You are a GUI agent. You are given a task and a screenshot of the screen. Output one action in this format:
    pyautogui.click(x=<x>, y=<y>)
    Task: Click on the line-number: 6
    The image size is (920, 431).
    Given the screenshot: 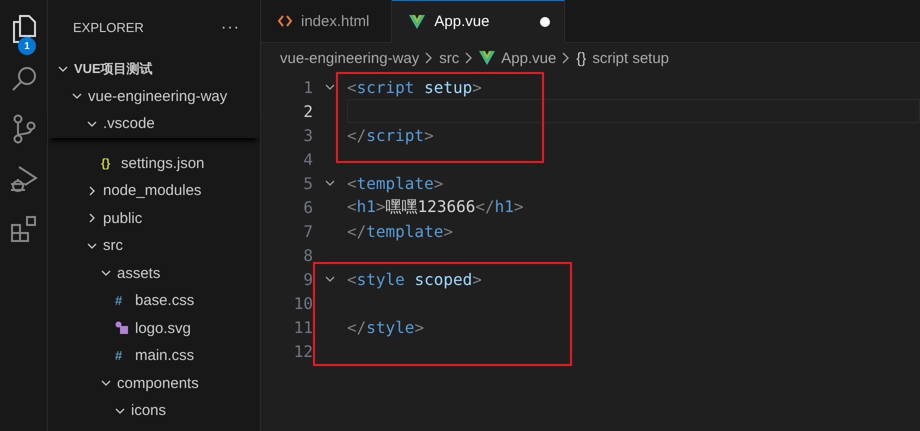 What is the action you would take?
    pyautogui.click(x=307, y=207)
    